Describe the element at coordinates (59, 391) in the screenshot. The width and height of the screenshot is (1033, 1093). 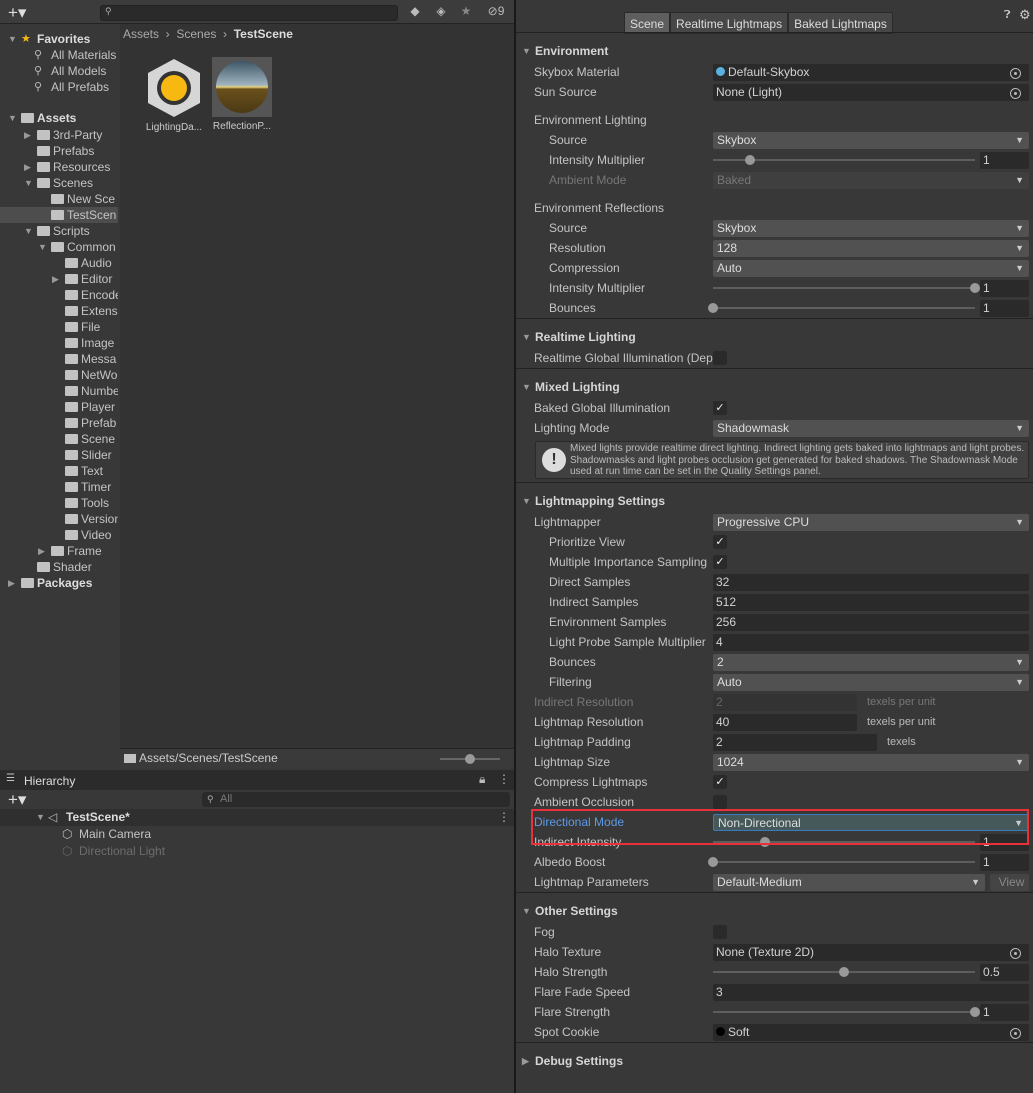
I see `tree-item: Numbe` at that location.